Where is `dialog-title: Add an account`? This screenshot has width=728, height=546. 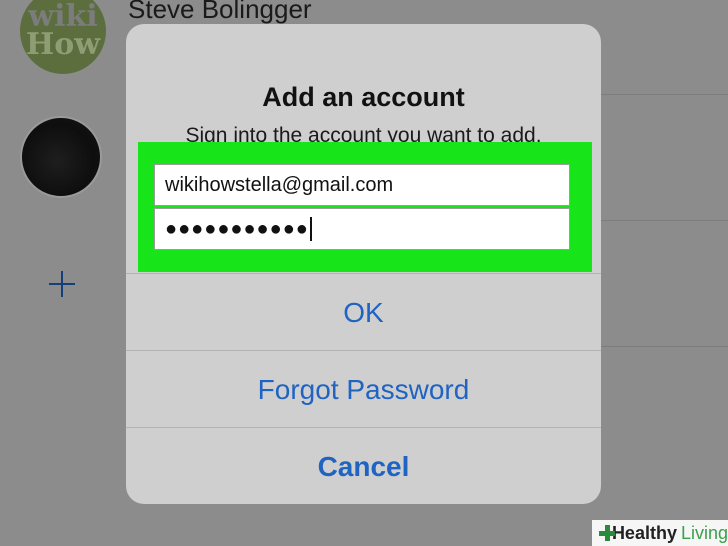 dialog-title: Add an account is located at coordinates (363, 97).